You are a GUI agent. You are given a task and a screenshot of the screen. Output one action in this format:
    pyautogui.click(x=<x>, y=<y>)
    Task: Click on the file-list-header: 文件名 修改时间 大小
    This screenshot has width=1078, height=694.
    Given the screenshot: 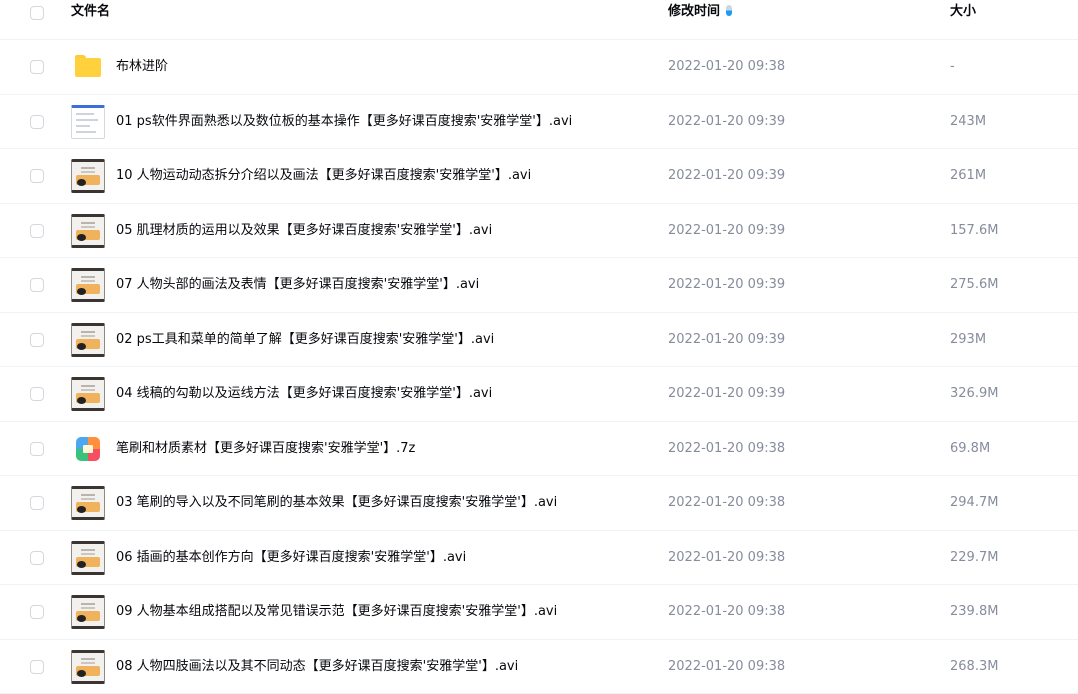 What is the action you would take?
    pyautogui.click(x=539, y=20)
    